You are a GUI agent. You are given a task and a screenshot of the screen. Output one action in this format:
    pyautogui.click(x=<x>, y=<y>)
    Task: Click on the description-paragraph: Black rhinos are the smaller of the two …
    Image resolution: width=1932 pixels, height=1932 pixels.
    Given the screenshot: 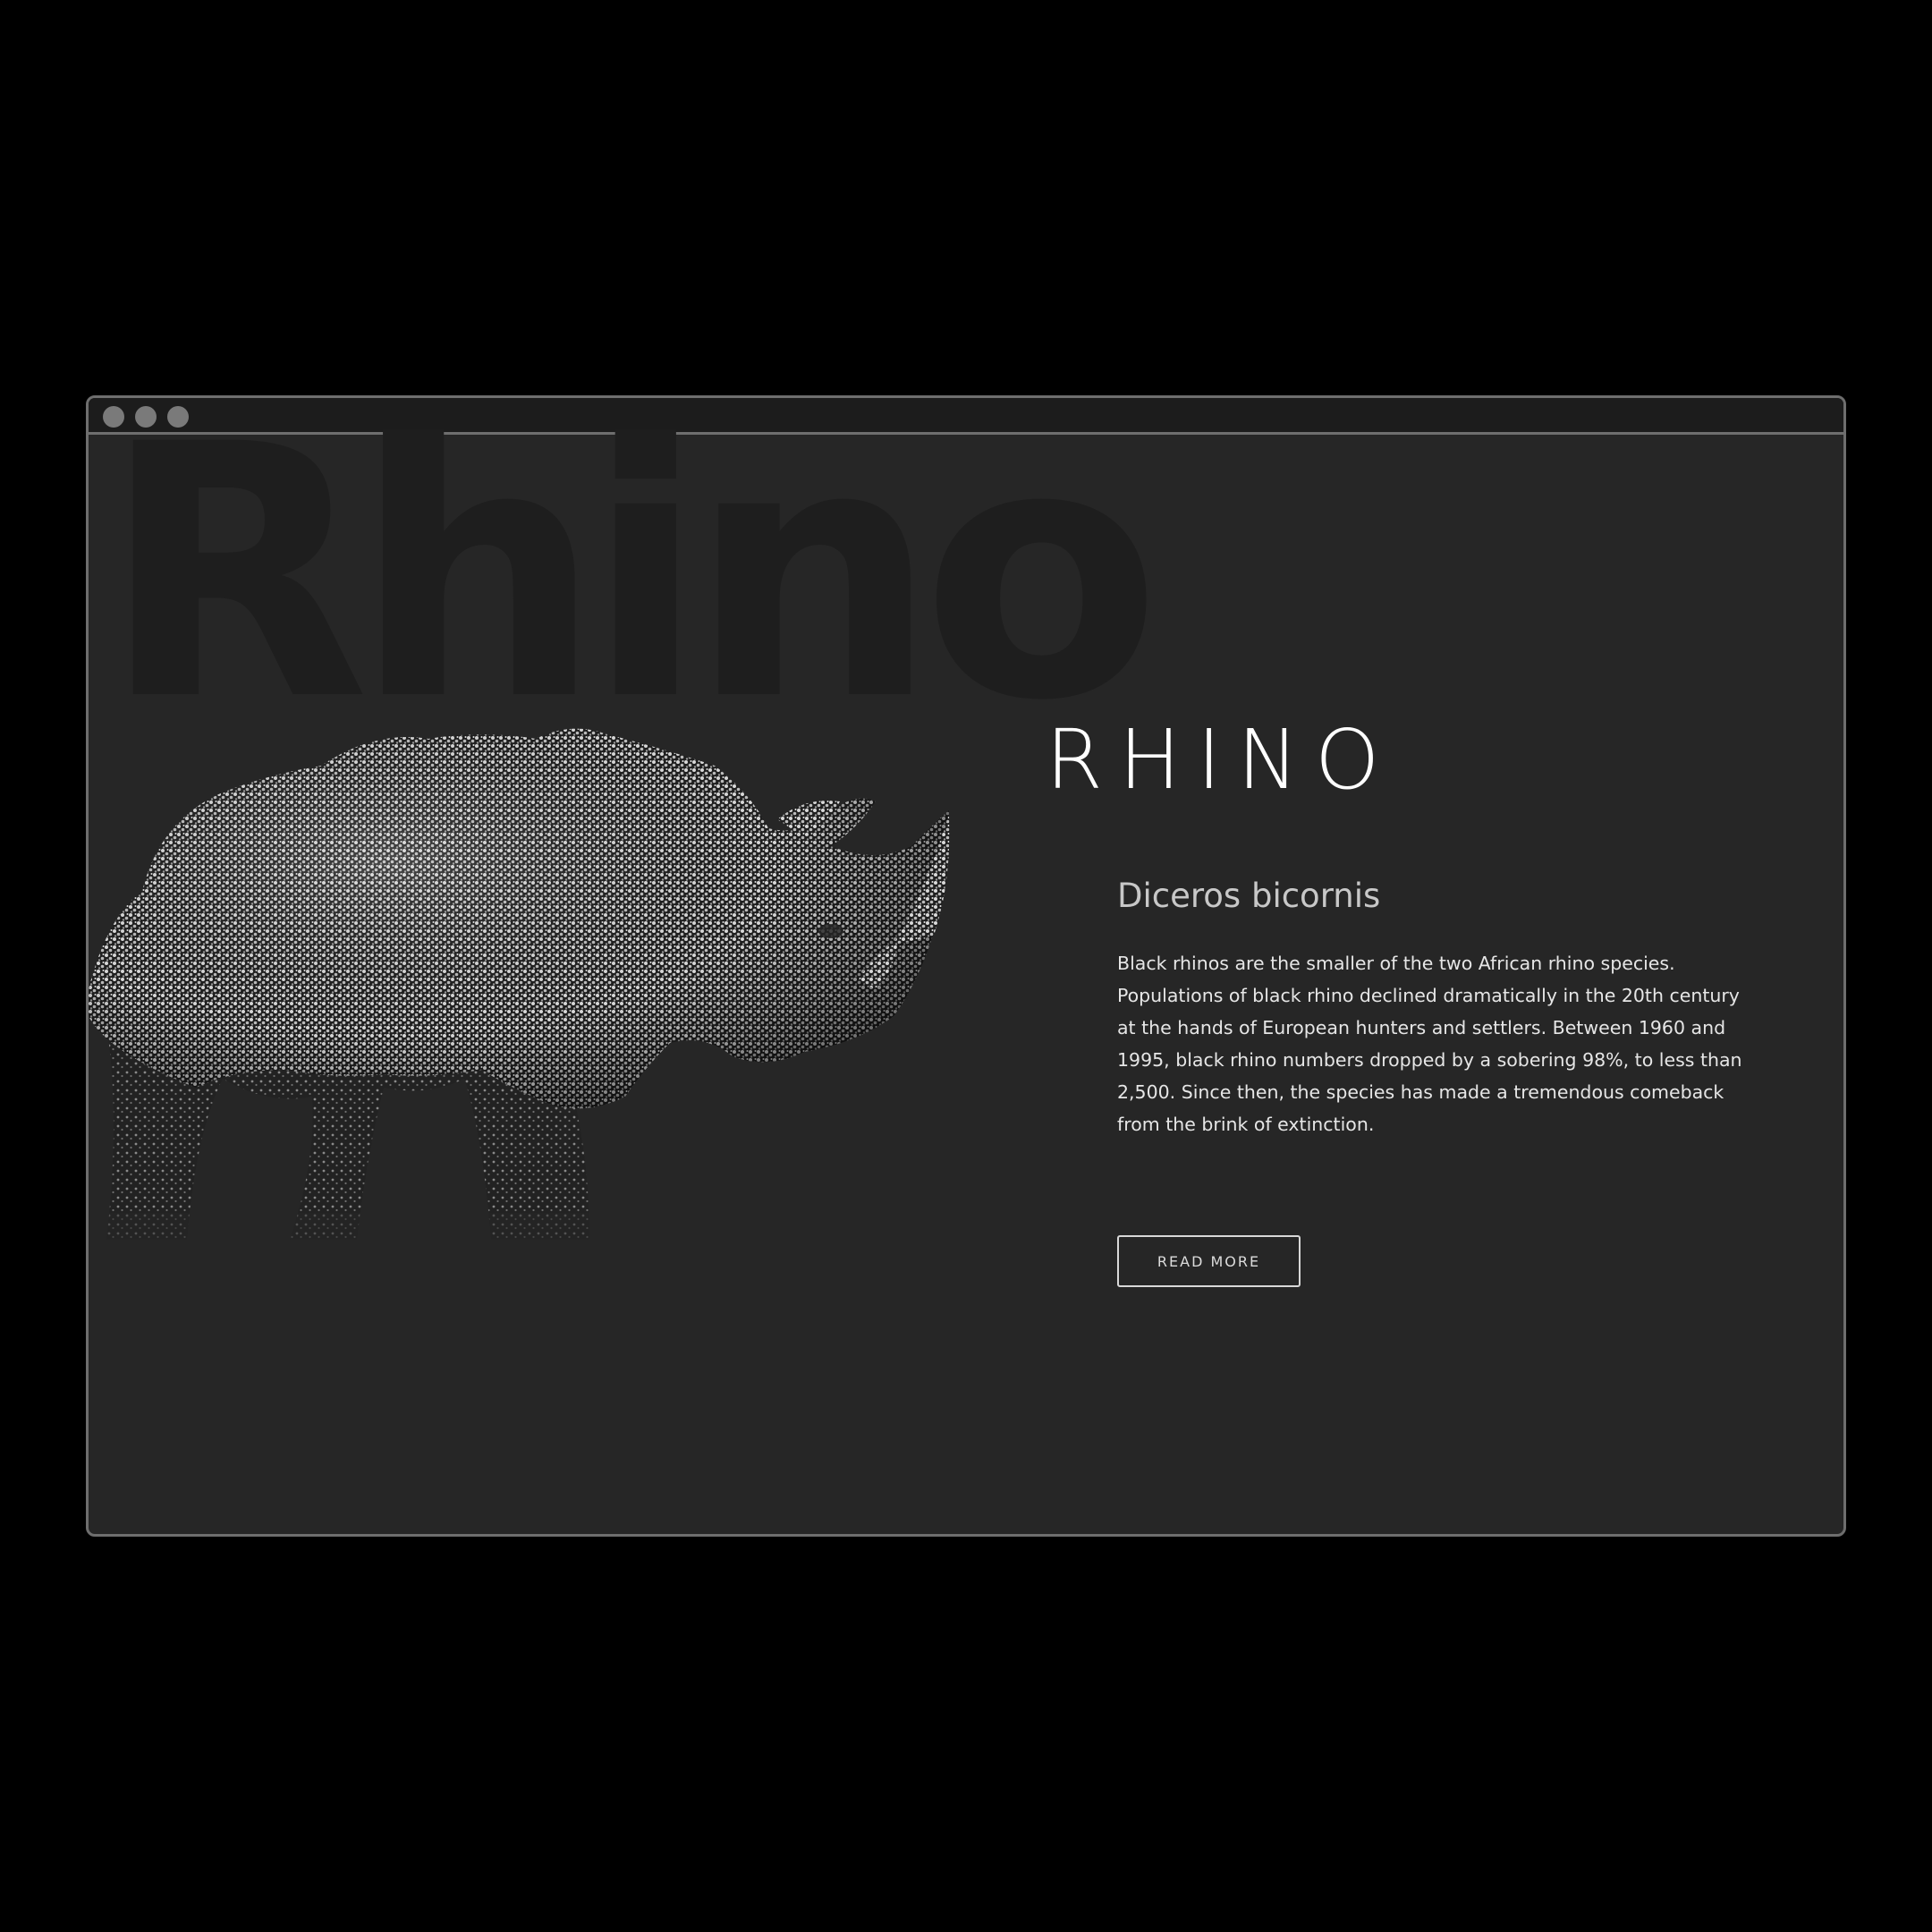 What is the action you would take?
    pyautogui.click(x=1429, y=1044)
    